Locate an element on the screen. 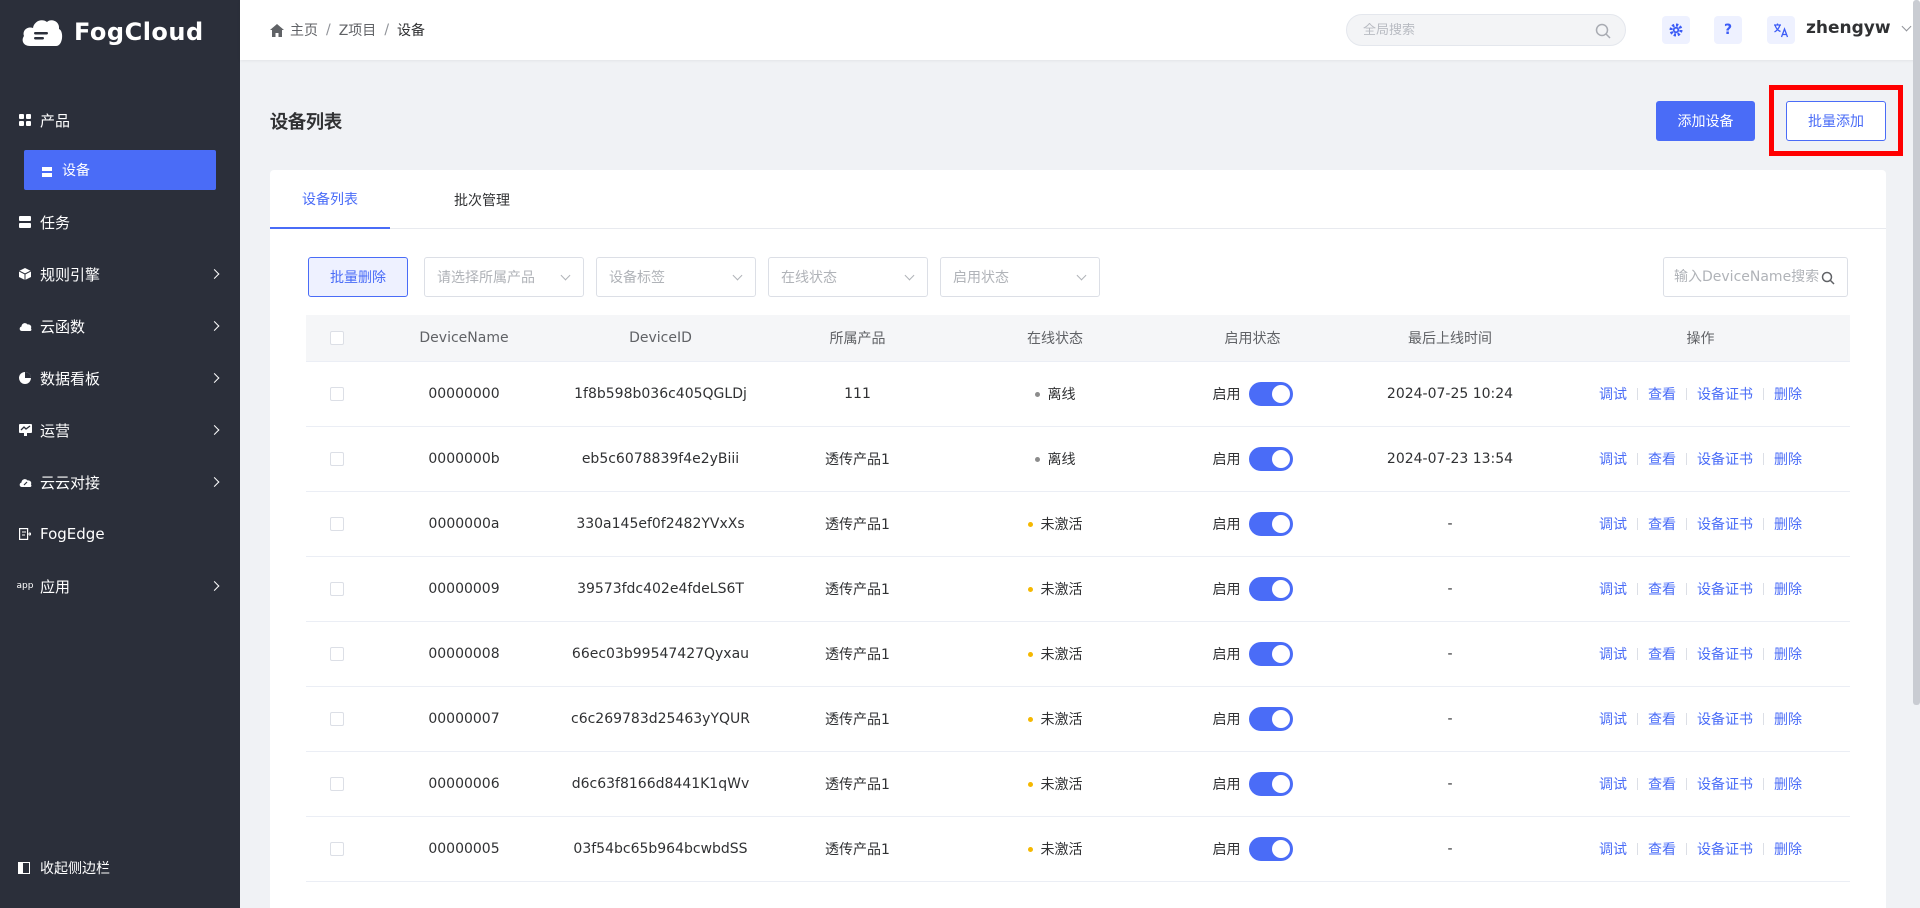 This screenshot has height=908, width=1920. breadcrumb-project: Z项目 is located at coordinates (358, 30).